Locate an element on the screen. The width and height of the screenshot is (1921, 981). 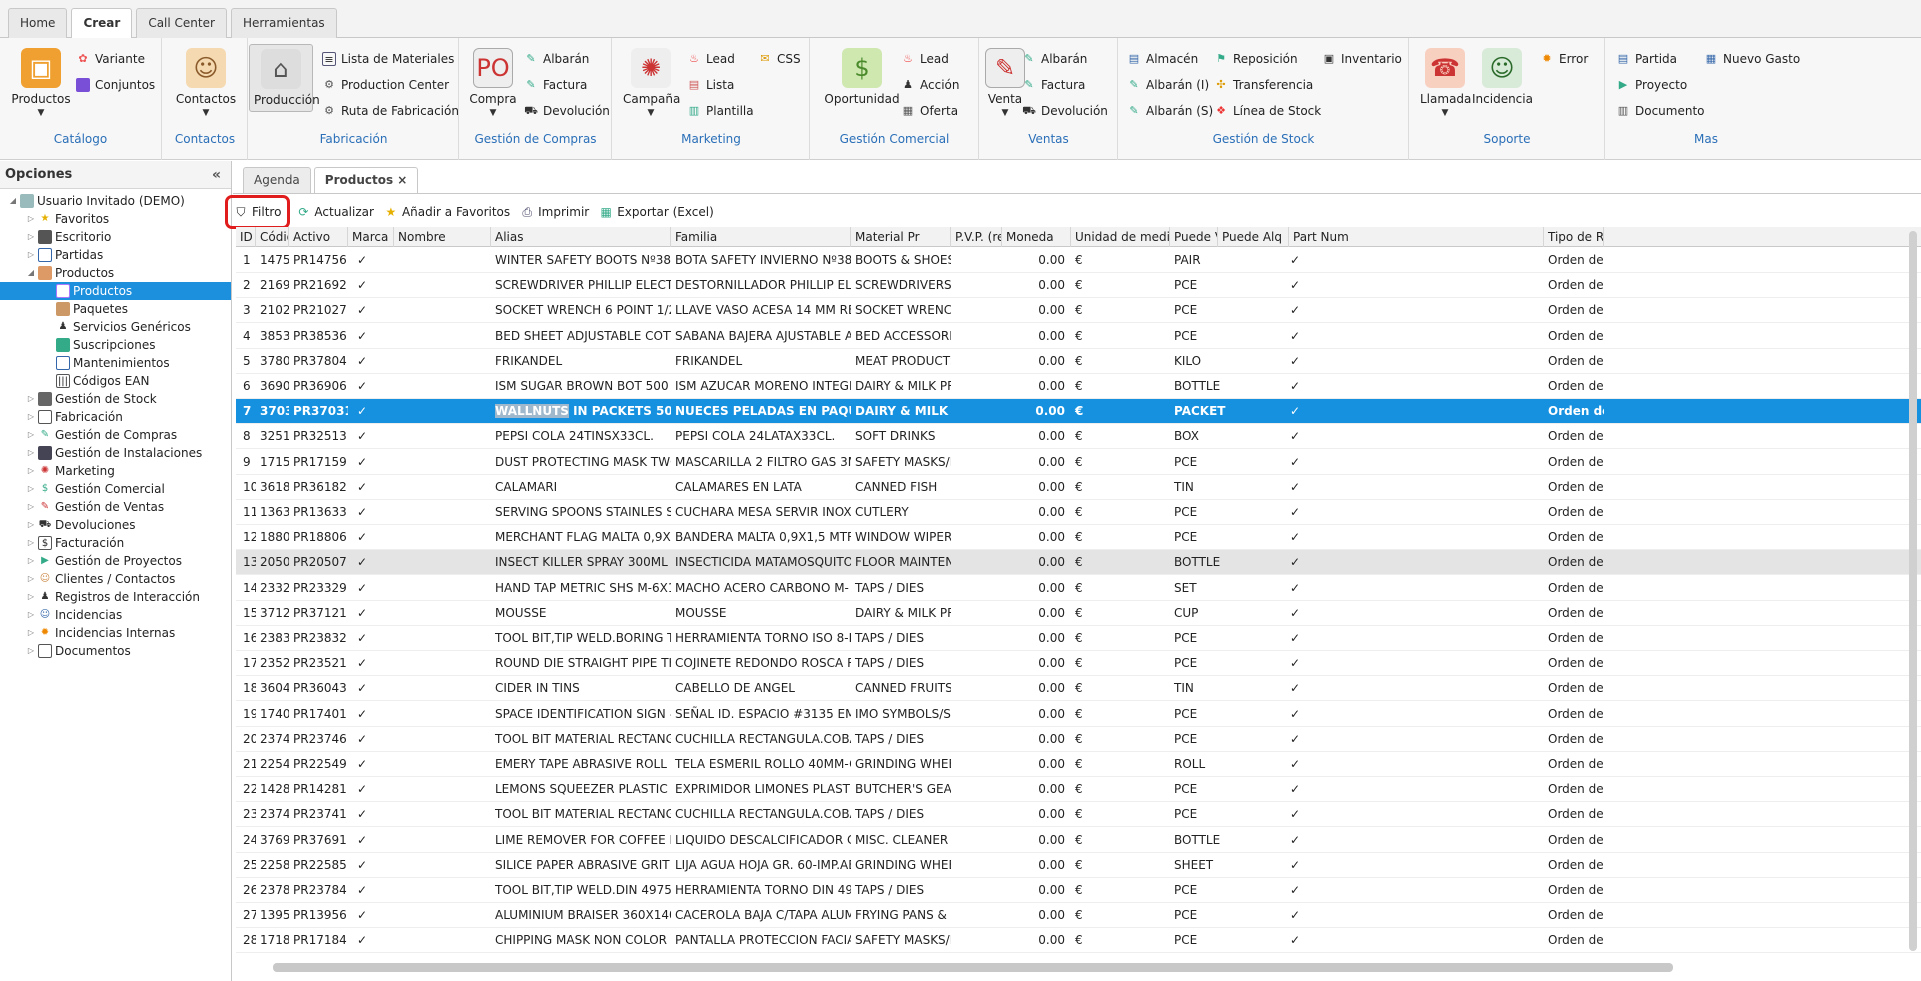
tree-escritorio: ▷ Escritorio is located at coordinates (115, 237).